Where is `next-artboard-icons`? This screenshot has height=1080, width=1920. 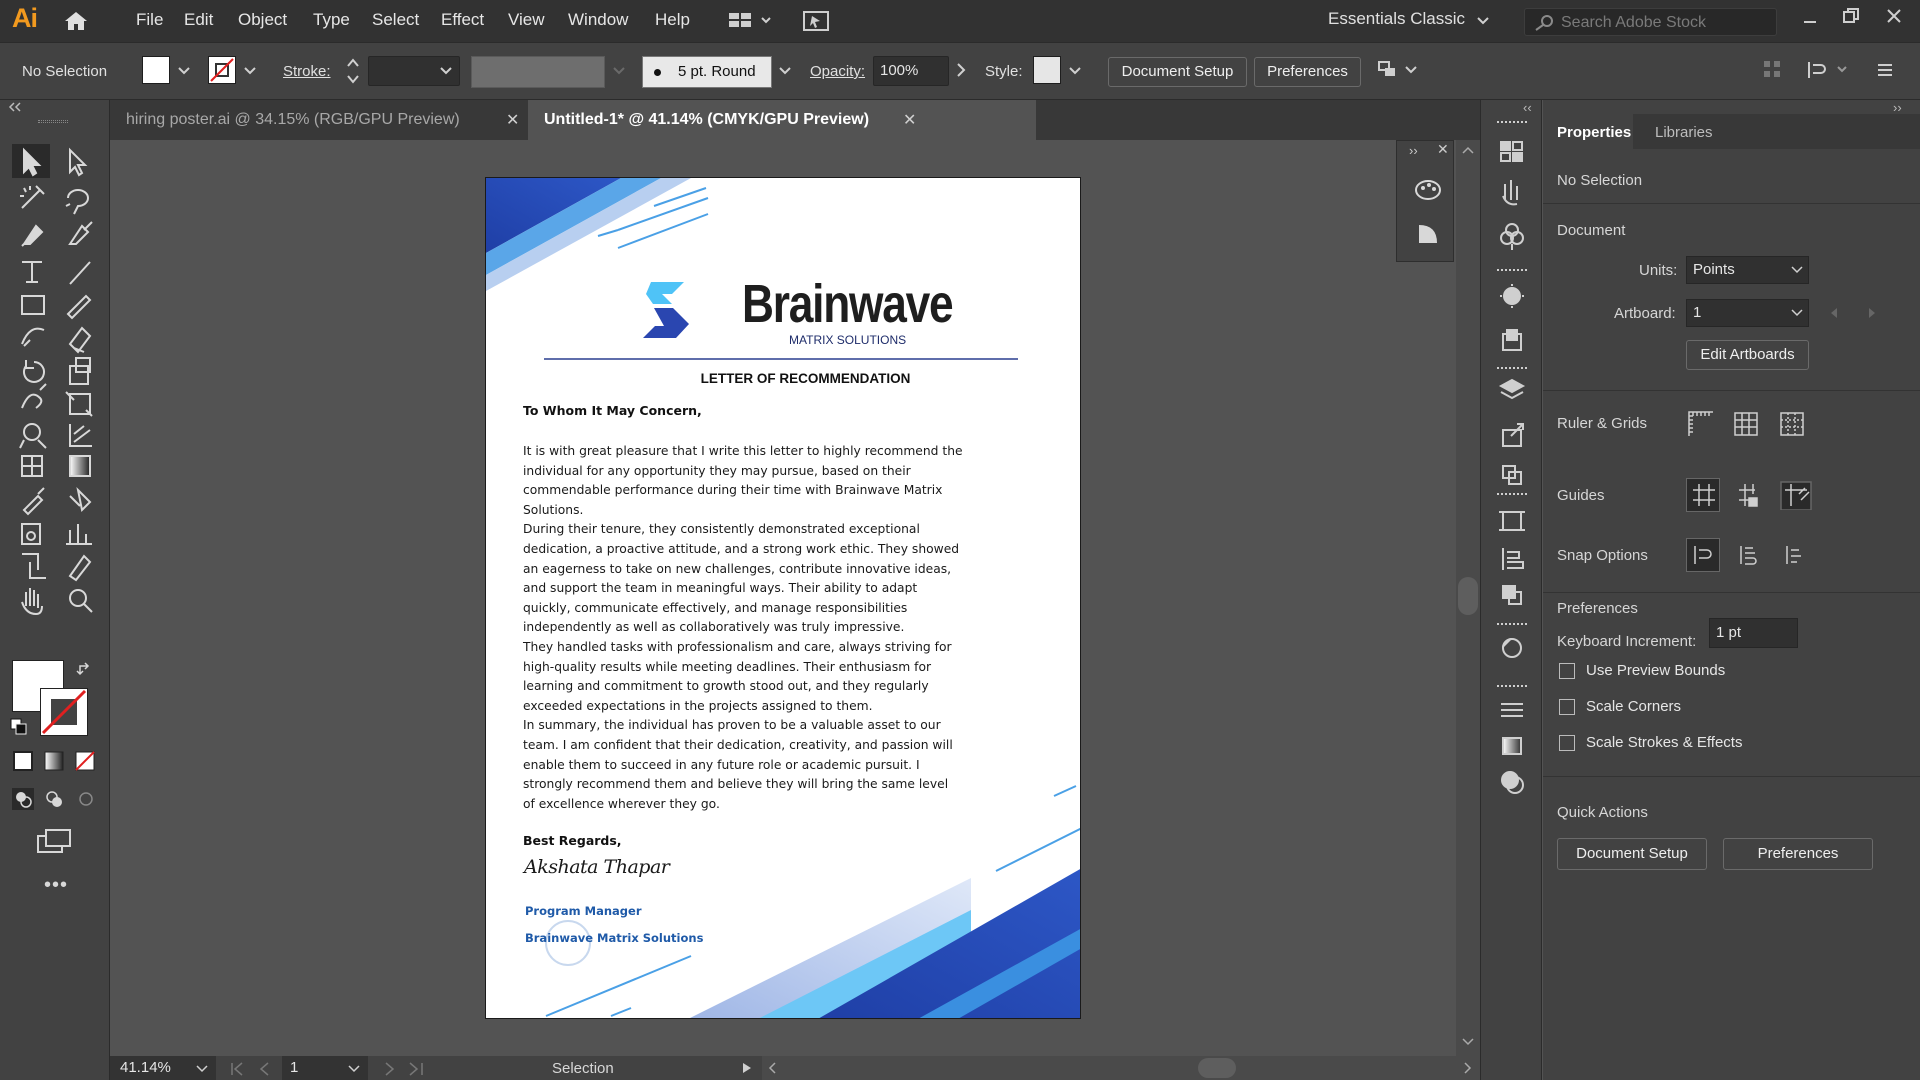 next-artboard-icons is located at coordinates (402, 1069).